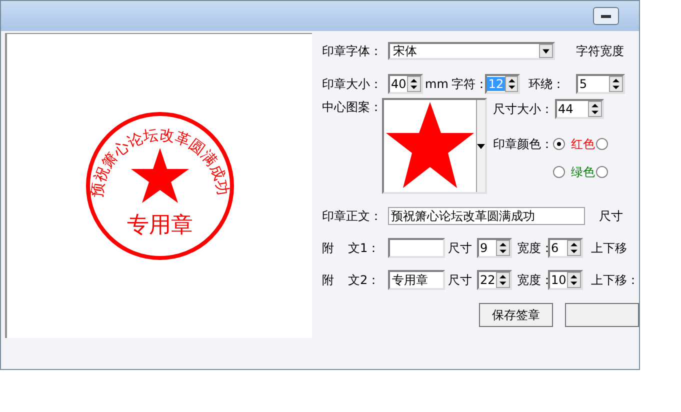 The width and height of the screenshot is (681, 412). Describe the element at coordinates (481, 146) in the screenshot. I see `dropdown-arrow-icon` at that location.